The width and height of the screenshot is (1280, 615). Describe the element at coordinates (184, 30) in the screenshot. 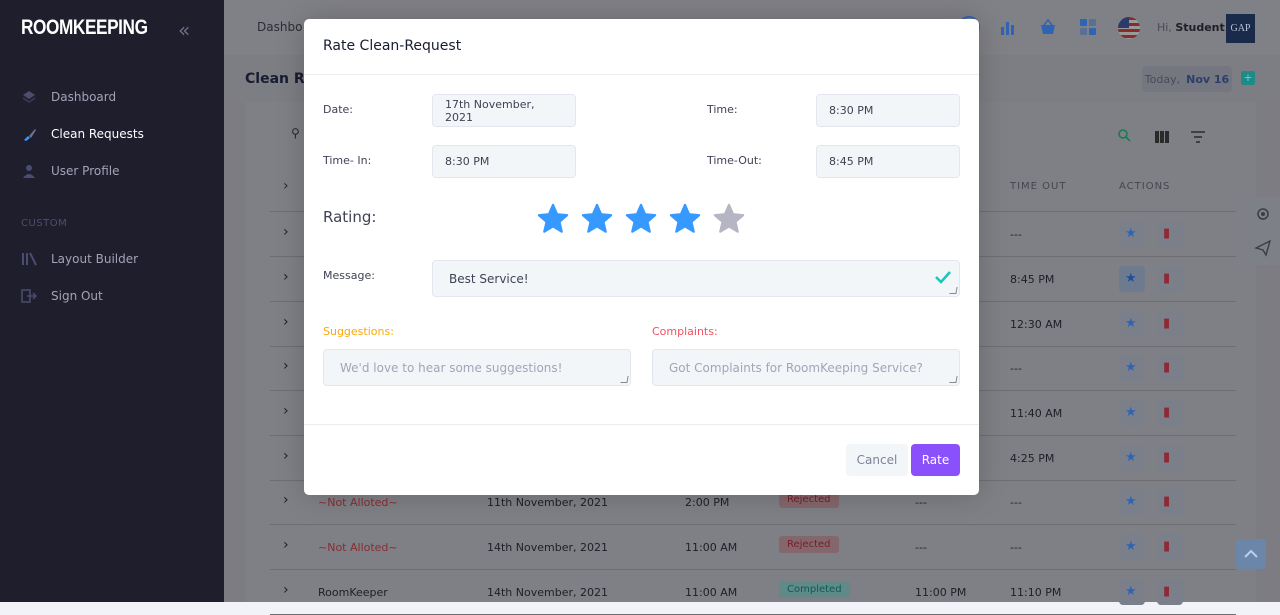

I see `collapse-sidebar-icon: «` at that location.